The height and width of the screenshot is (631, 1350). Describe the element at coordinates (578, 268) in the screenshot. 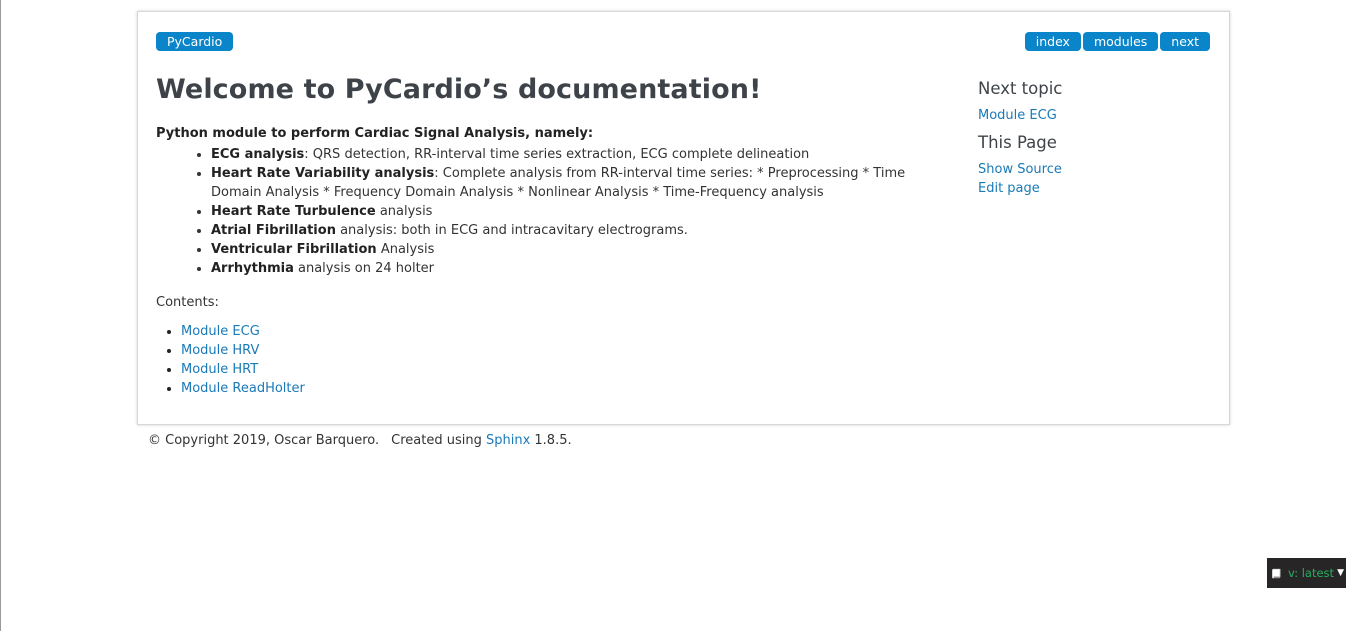

I see `list-item: Arrhythmia analysis on 24 holter` at that location.